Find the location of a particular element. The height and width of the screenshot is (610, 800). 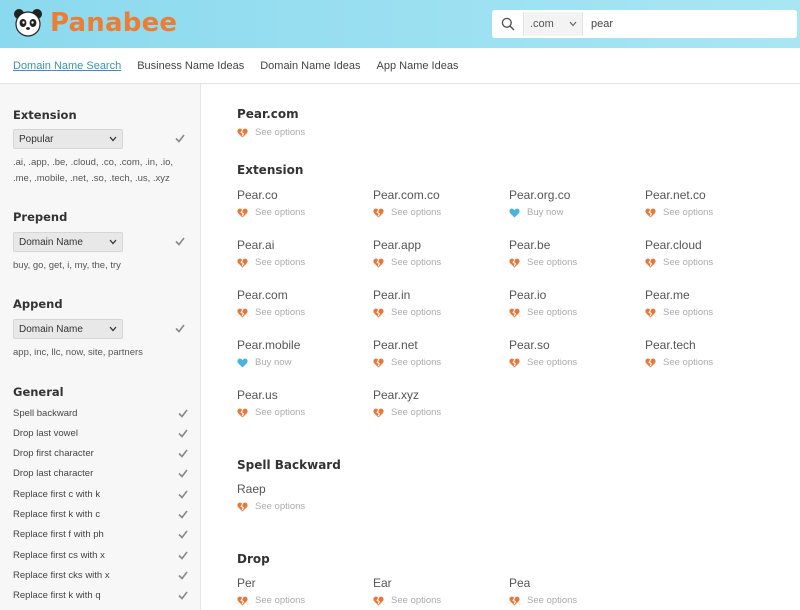

nav-app-name-ideas: App Name Ideas is located at coordinates (418, 66).